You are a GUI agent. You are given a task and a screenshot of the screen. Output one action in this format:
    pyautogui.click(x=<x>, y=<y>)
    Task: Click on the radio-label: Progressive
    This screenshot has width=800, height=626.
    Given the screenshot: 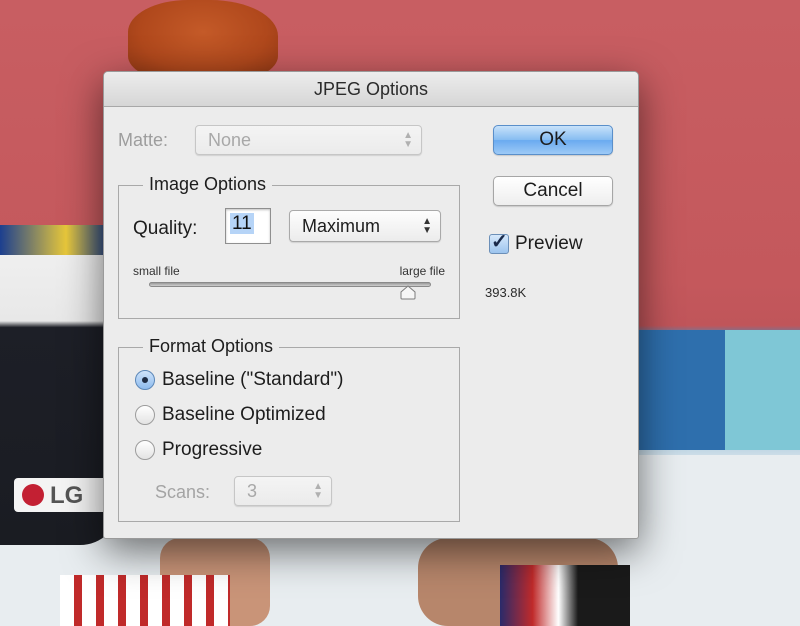 What is the action you would take?
    pyautogui.click(x=212, y=450)
    